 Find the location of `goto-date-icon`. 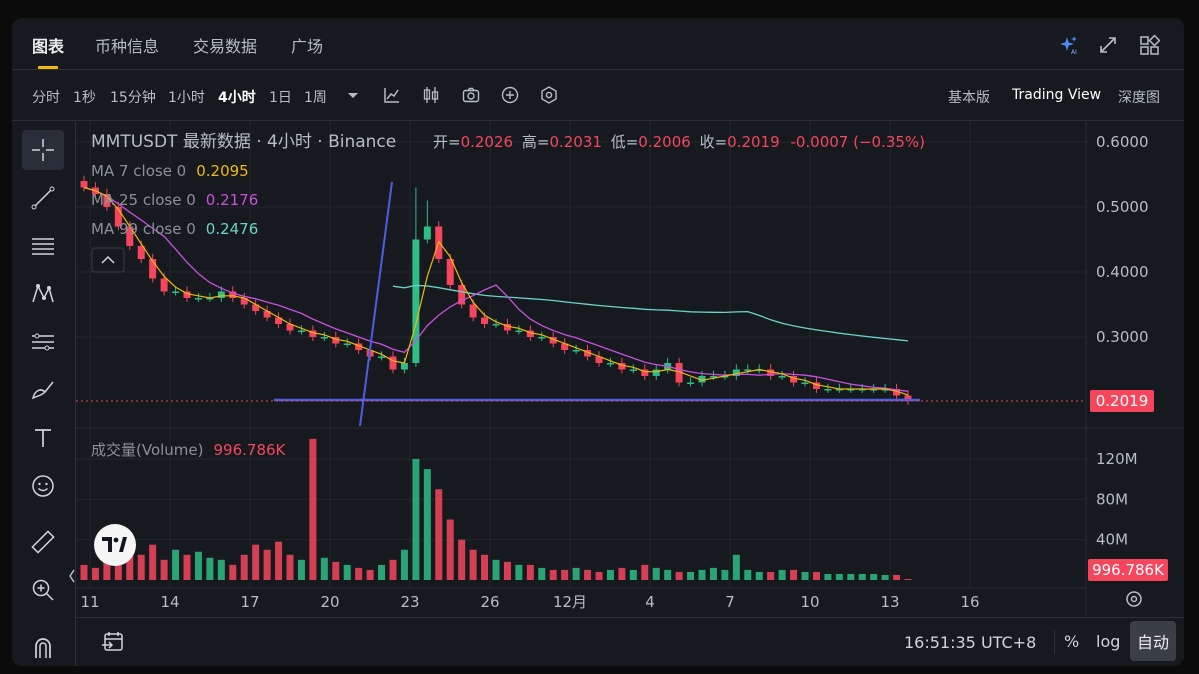

goto-date-icon is located at coordinates (113, 642).